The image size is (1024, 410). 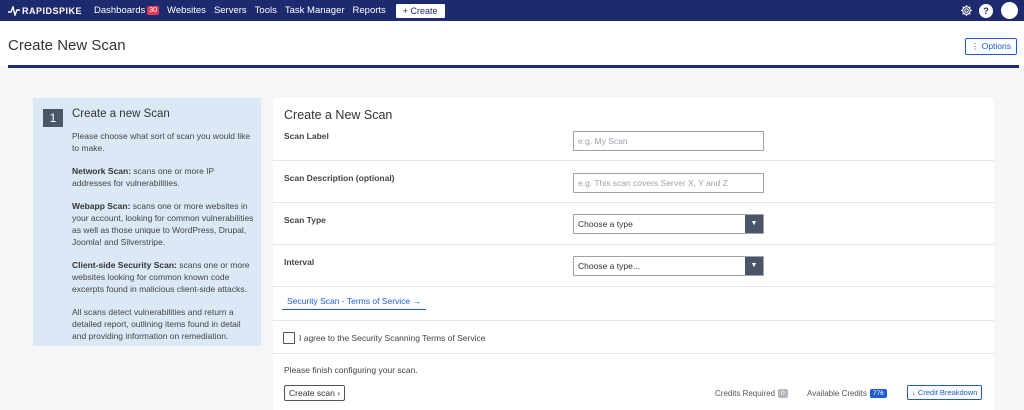 I want to click on interval-label: Interval, so click(x=299, y=262).